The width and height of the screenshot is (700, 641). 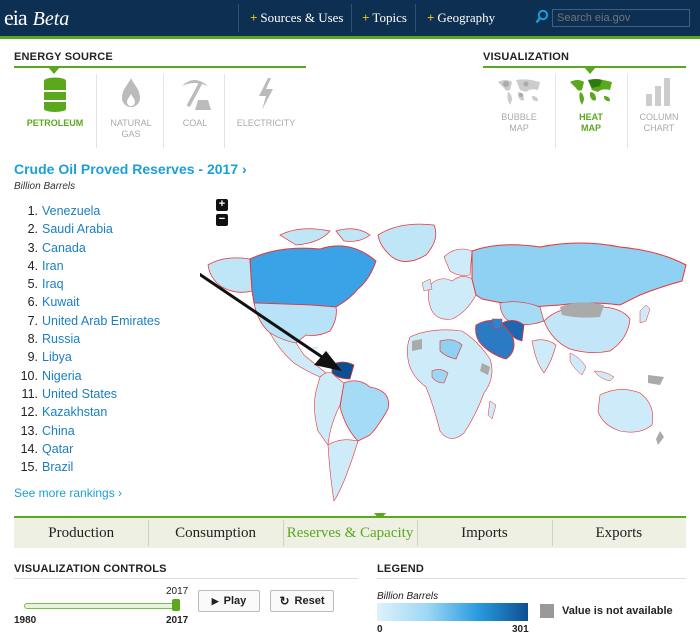 What do you see at coordinates (452, 298) in the screenshot?
I see `map-europe` at bounding box center [452, 298].